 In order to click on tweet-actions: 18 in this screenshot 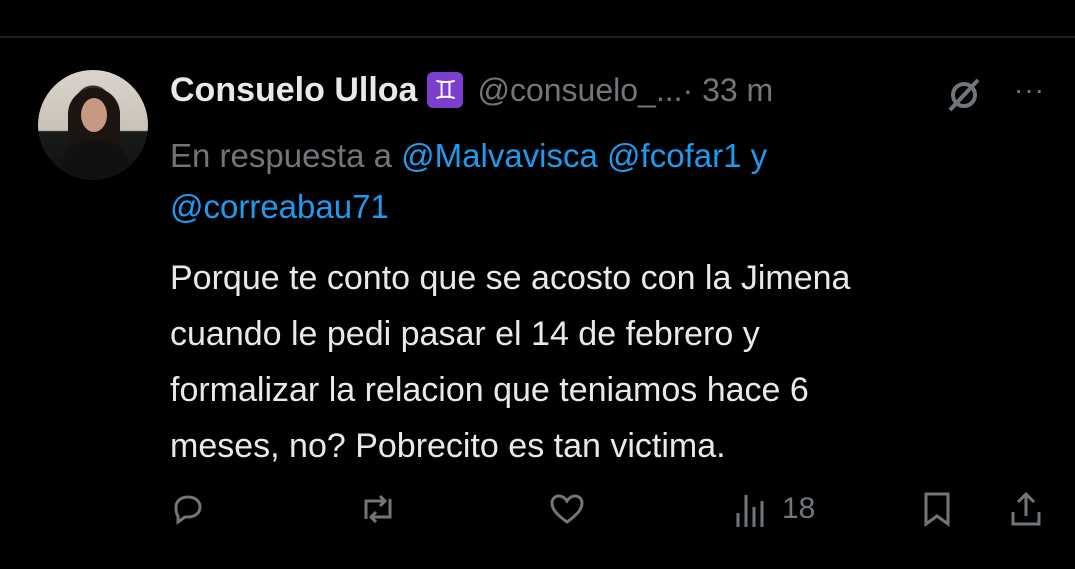, I will do `click(537, 509)`.